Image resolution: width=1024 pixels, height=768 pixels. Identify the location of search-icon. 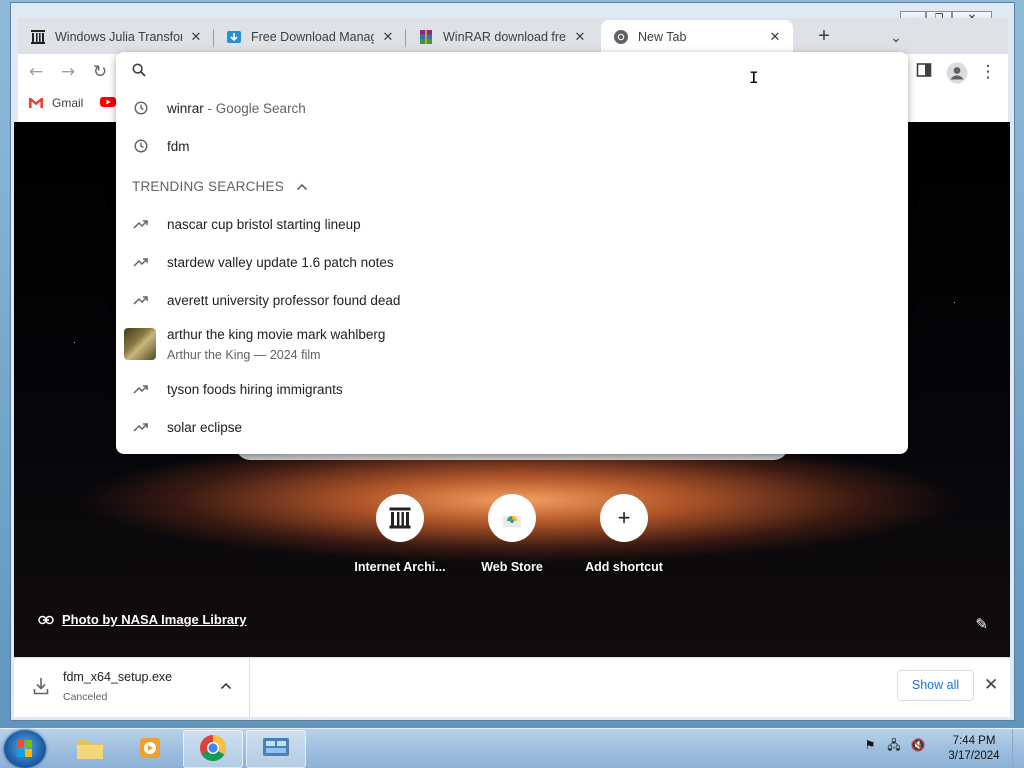
(139, 71).